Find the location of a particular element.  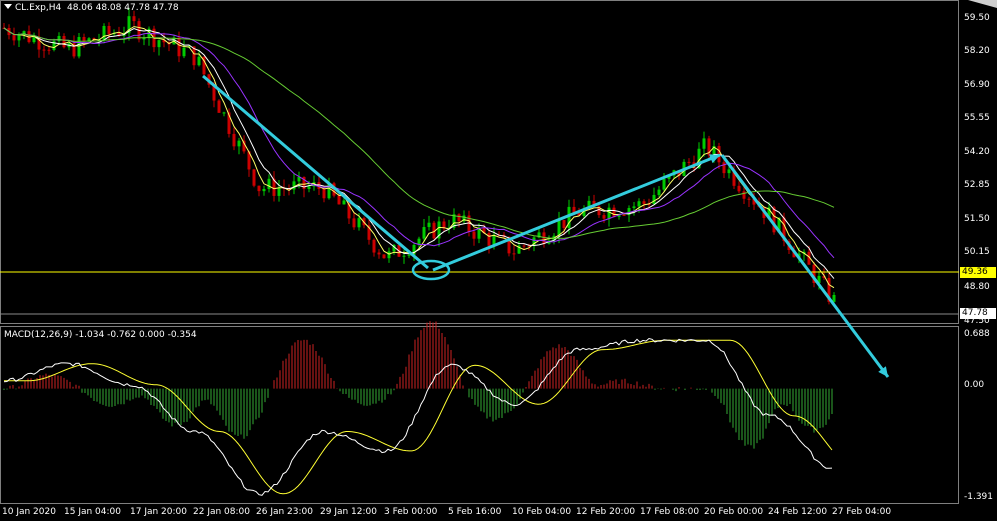

time-tick: 12 Feb 20:00 is located at coordinates (606, 512).